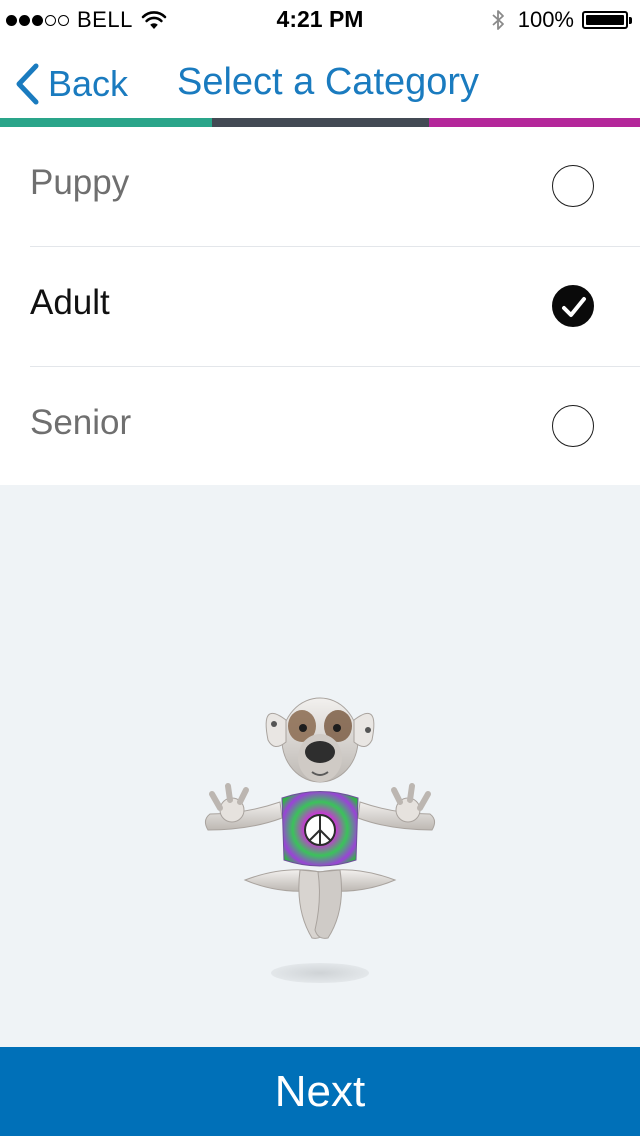  What do you see at coordinates (27, 84) in the screenshot?
I see `chevron-left-icon` at bounding box center [27, 84].